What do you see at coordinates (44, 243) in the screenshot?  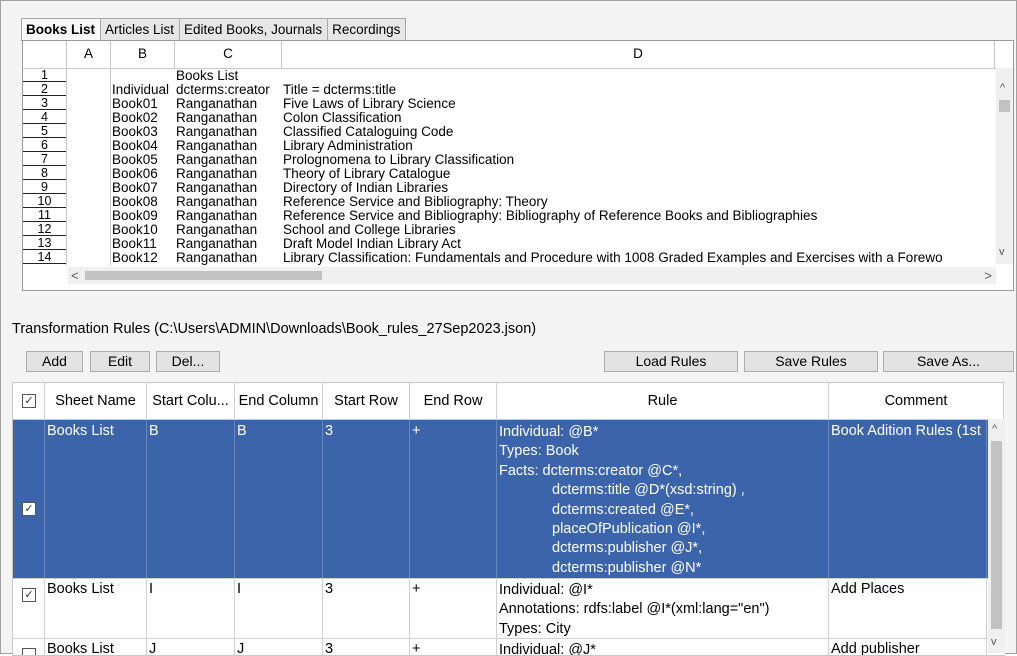 I see `row-number: 13` at bounding box center [44, 243].